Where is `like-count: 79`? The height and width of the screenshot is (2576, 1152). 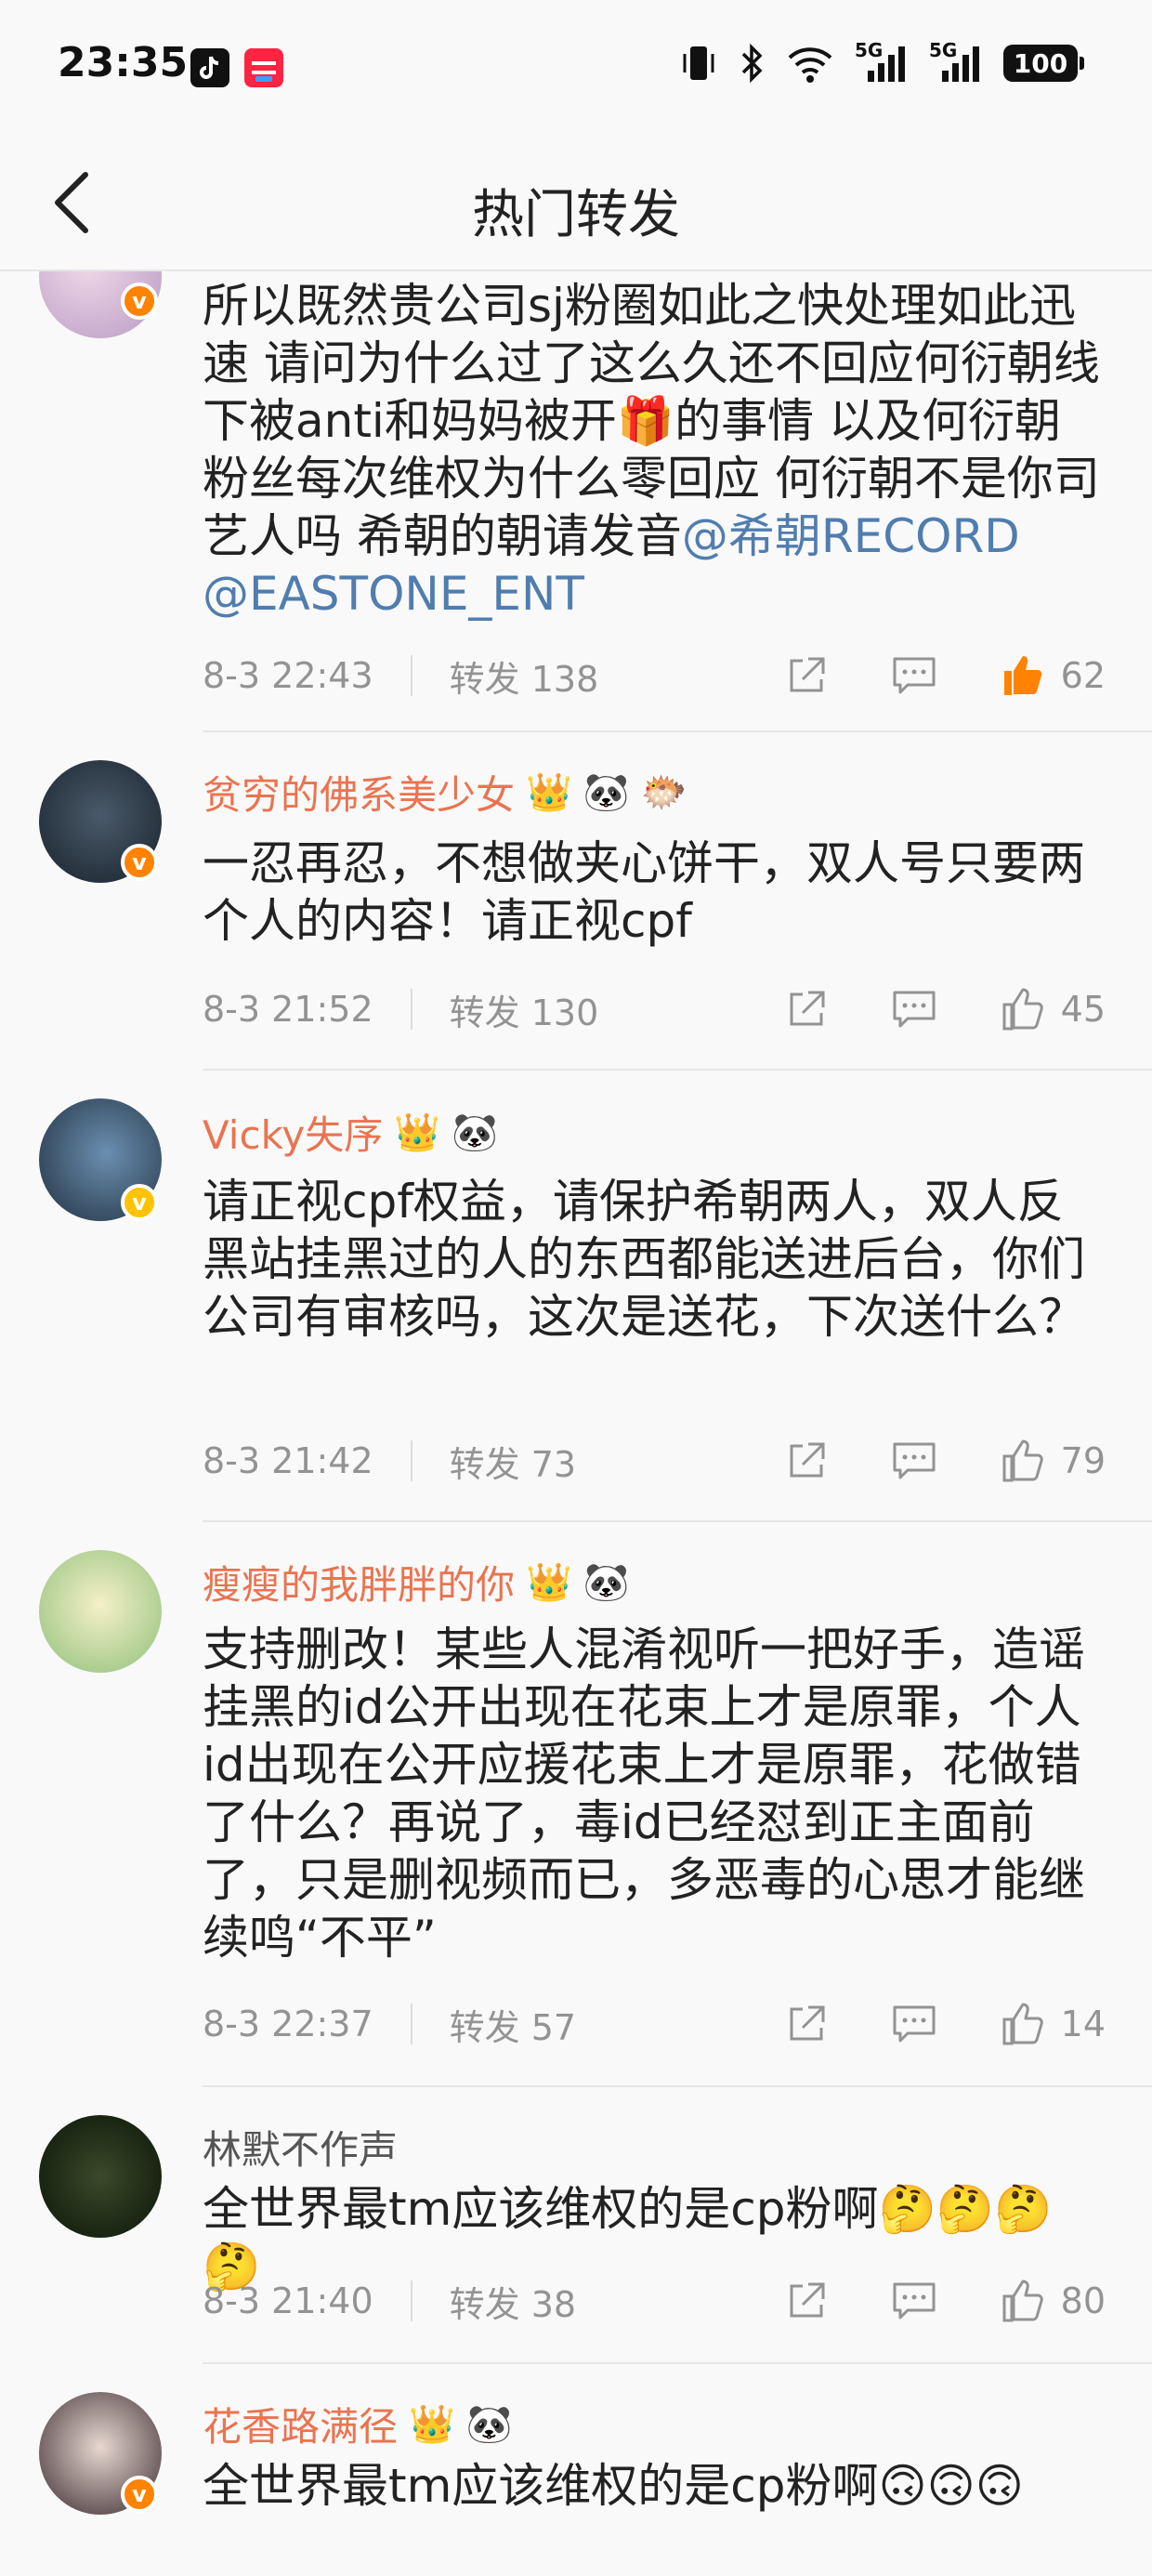
like-count: 79 is located at coordinates (1083, 1460).